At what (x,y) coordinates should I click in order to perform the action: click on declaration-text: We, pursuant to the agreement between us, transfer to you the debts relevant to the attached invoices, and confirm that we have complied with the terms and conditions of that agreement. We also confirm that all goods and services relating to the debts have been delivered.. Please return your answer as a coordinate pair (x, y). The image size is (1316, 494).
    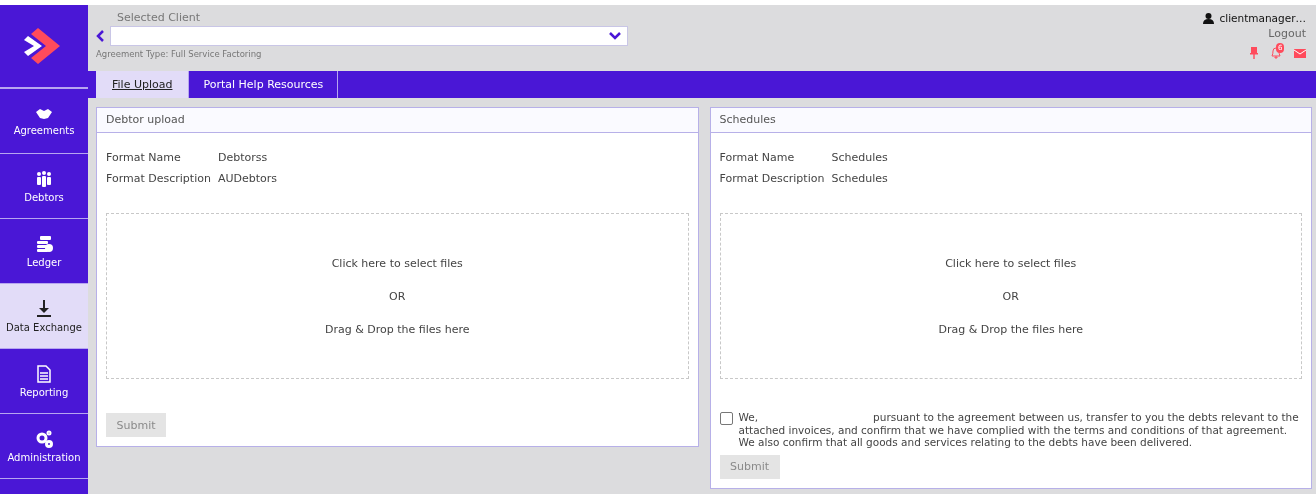
    Looking at the image, I should click on (1019, 430).